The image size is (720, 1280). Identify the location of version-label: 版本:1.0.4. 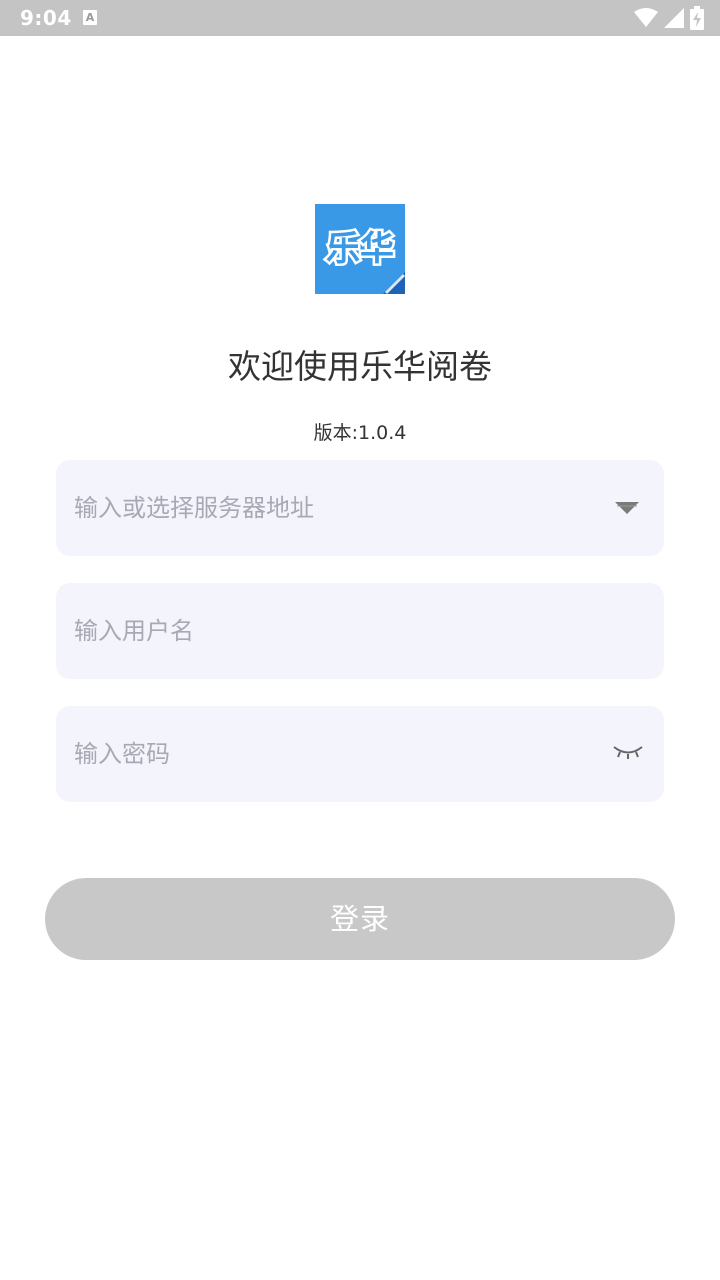
(360, 433).